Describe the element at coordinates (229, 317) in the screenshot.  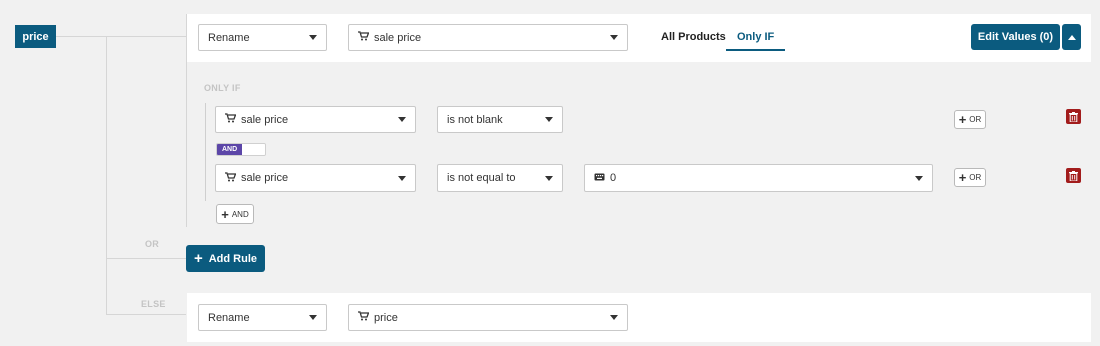
I see `else-action-value: Rename` at that location.